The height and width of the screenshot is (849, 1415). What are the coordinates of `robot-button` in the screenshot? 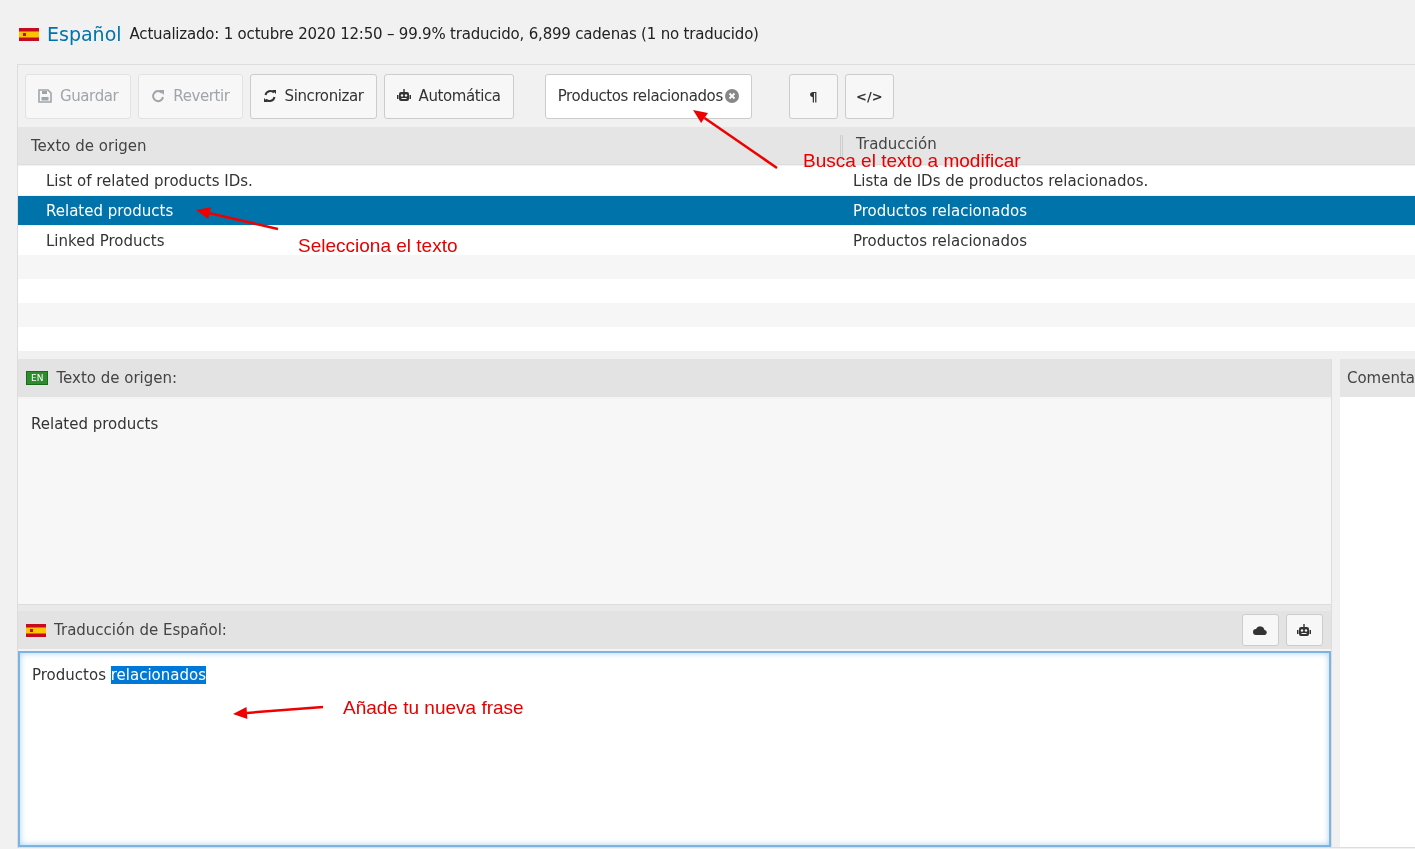 It's located at (1304, 630).